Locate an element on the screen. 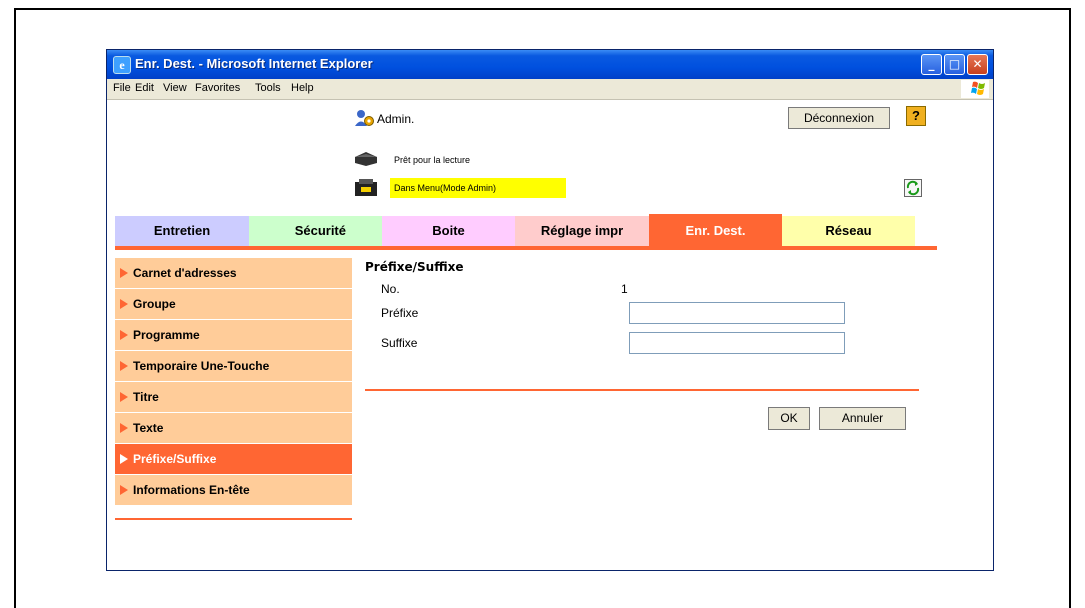 This screenshot has height=608, width=1085. sidebar-item-informations-entete: Informations En-tête is located at coordinates (233, 490).